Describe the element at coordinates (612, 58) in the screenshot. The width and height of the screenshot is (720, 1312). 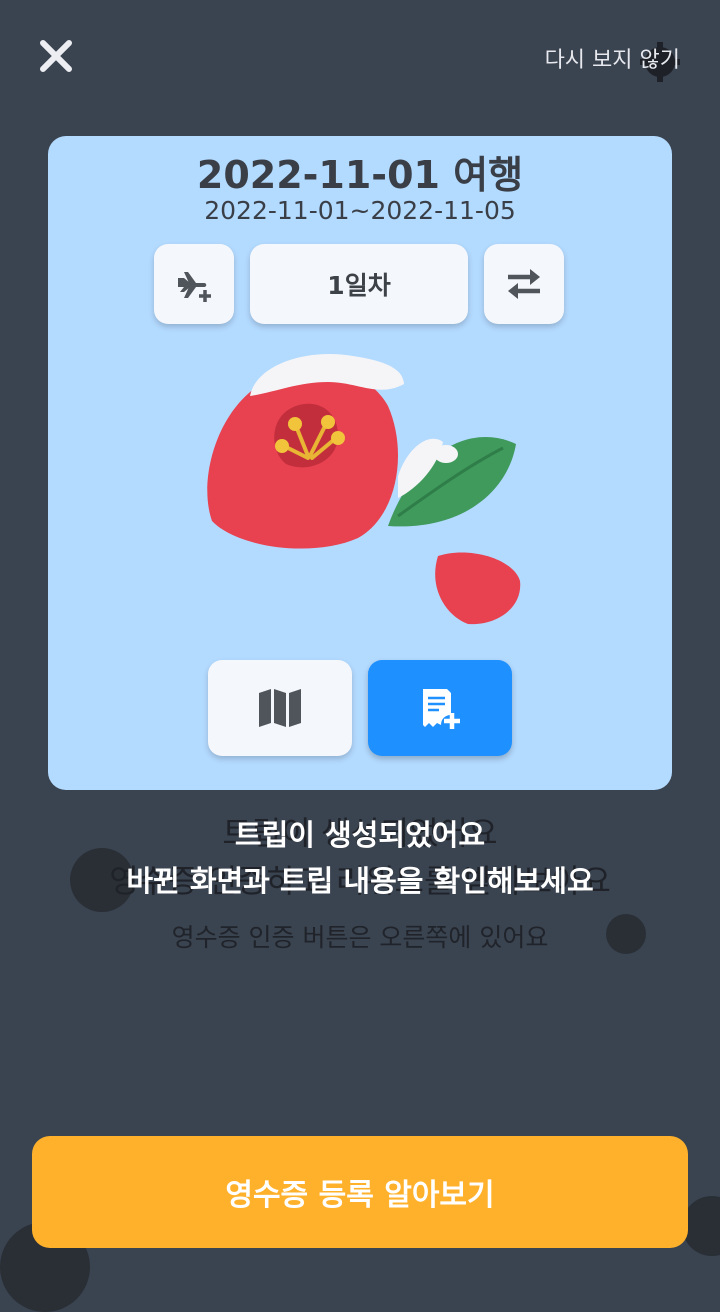
I see `dont-show-again-link: 다시 보지 않기` at that location.